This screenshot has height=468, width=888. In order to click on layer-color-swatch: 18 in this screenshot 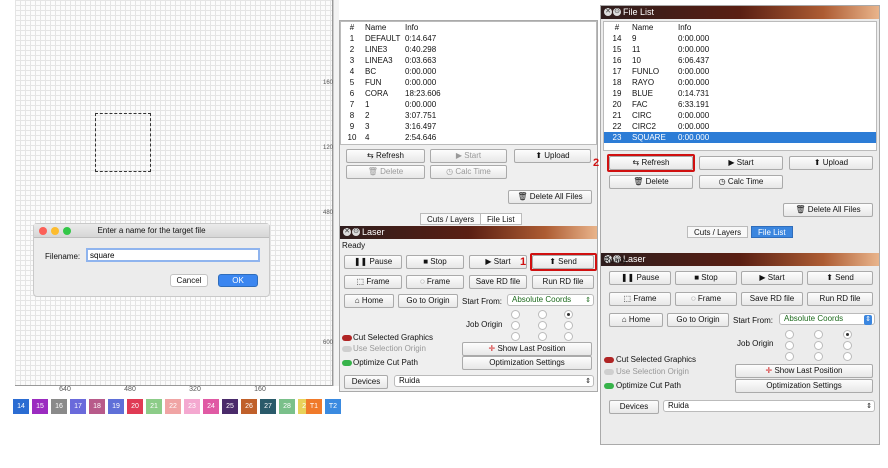, I will do `click(97, 406)`.